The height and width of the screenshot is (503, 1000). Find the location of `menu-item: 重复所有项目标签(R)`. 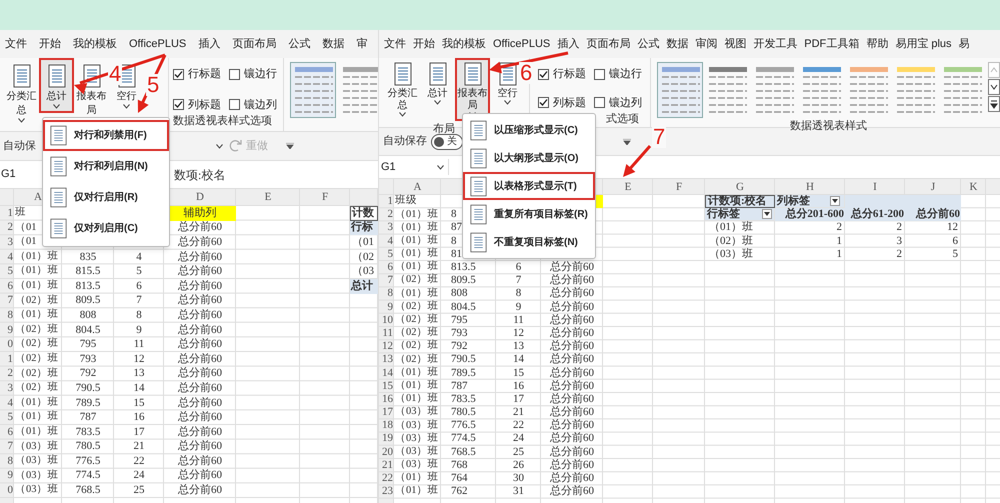

menu-item: 重复所有项目标签(R) is located at coordinates (529, 214).